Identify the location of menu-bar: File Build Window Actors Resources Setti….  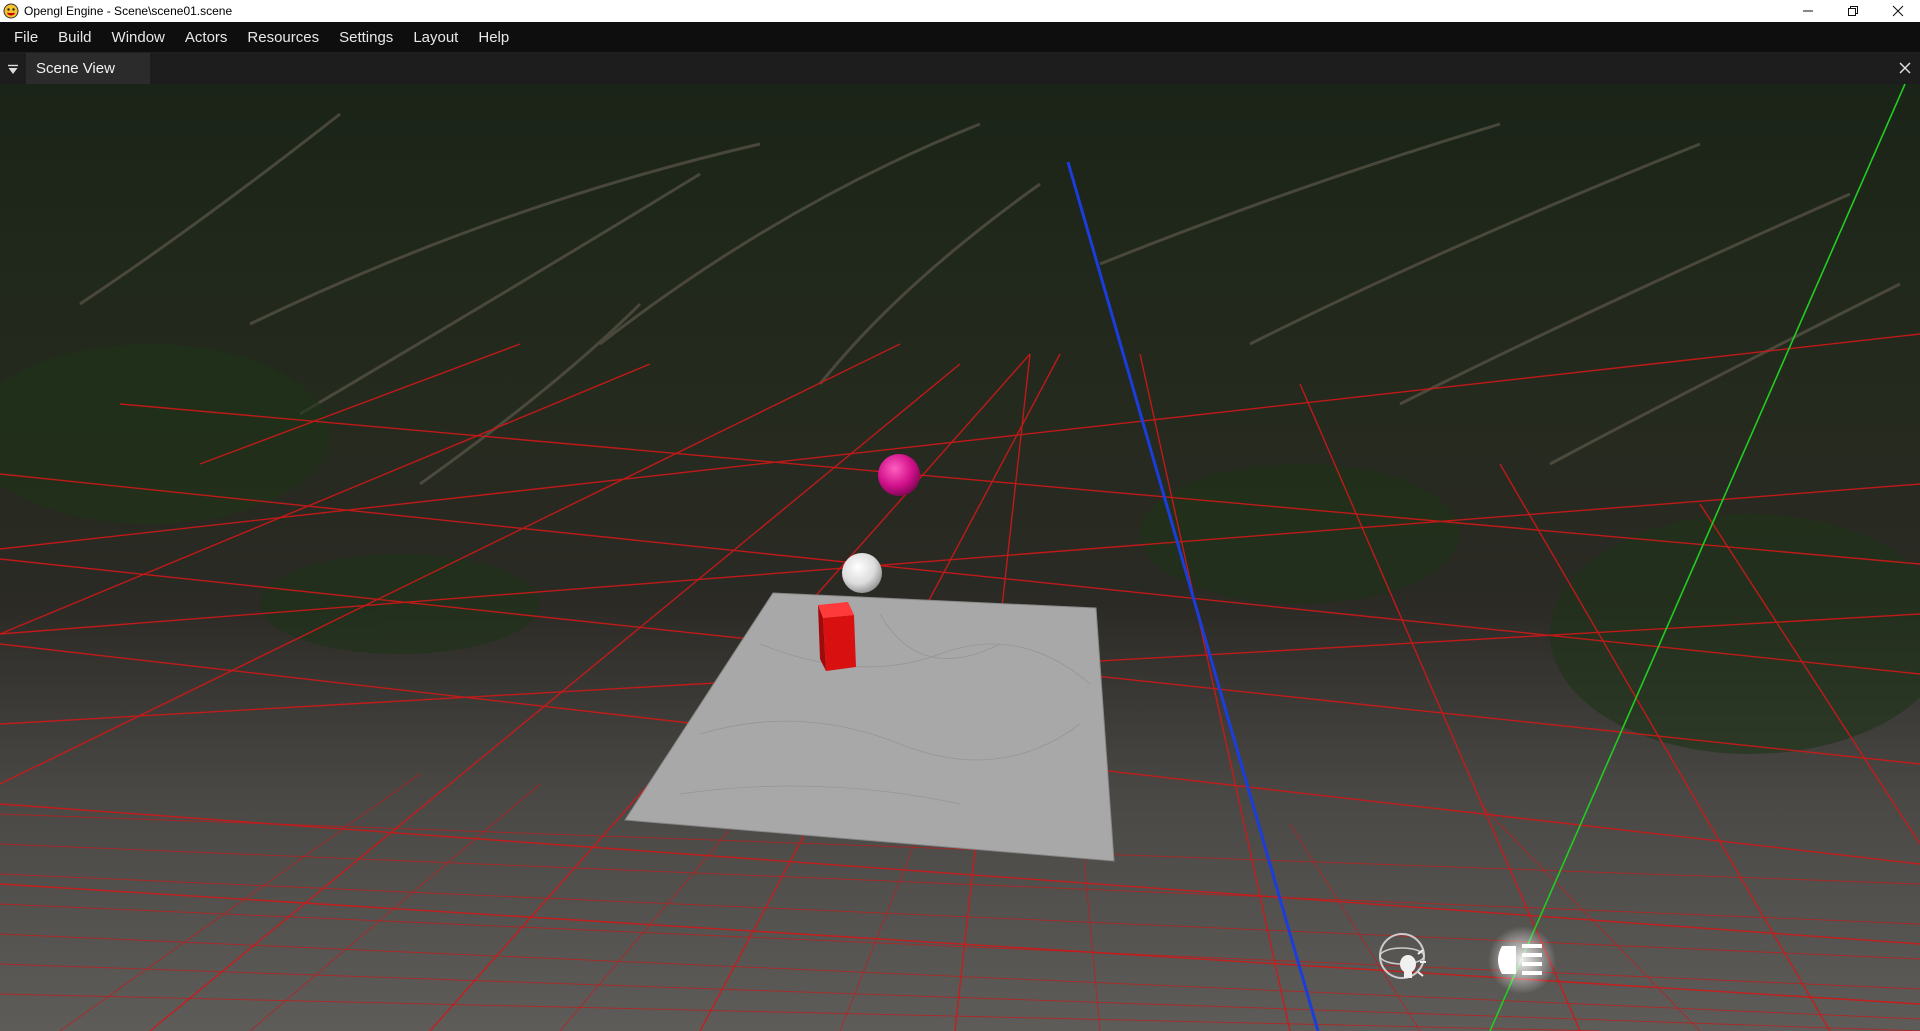
(960, 37).